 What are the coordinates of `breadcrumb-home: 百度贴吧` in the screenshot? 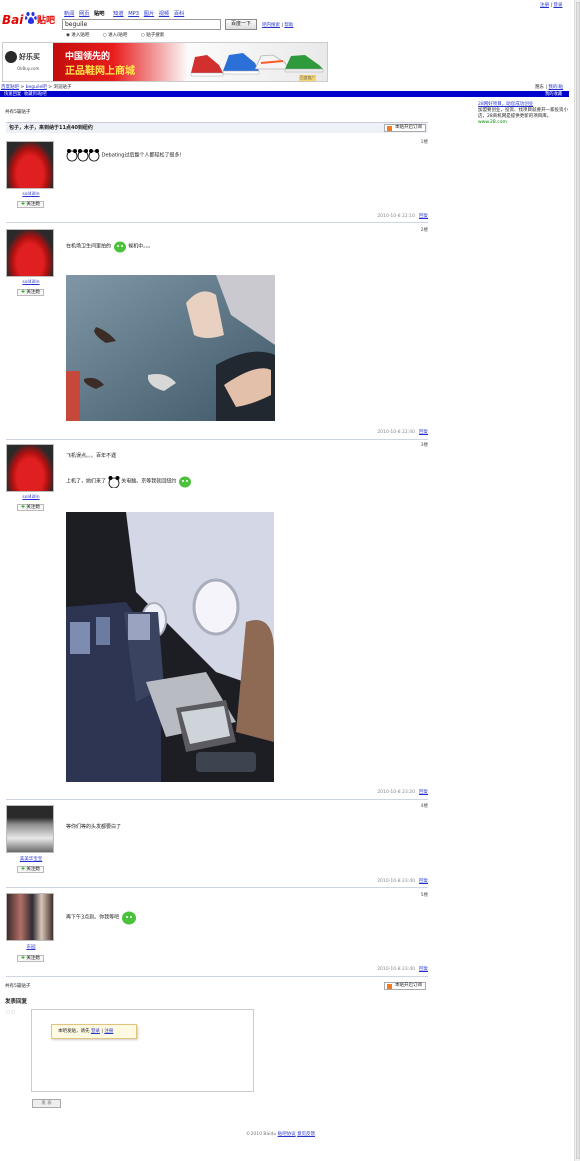 It's located at (10, 87).